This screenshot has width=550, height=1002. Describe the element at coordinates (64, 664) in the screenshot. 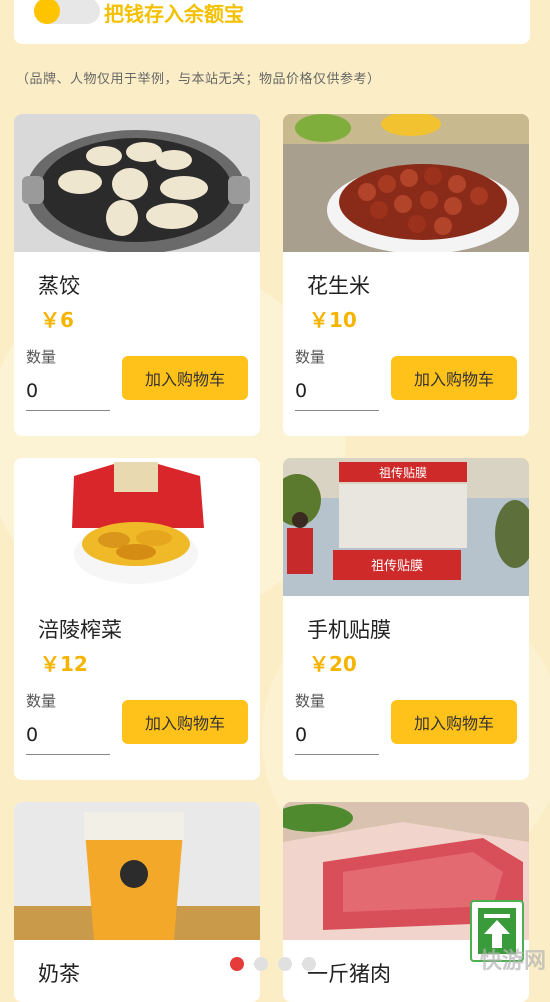

I see `product-price: ￥12` at that location.